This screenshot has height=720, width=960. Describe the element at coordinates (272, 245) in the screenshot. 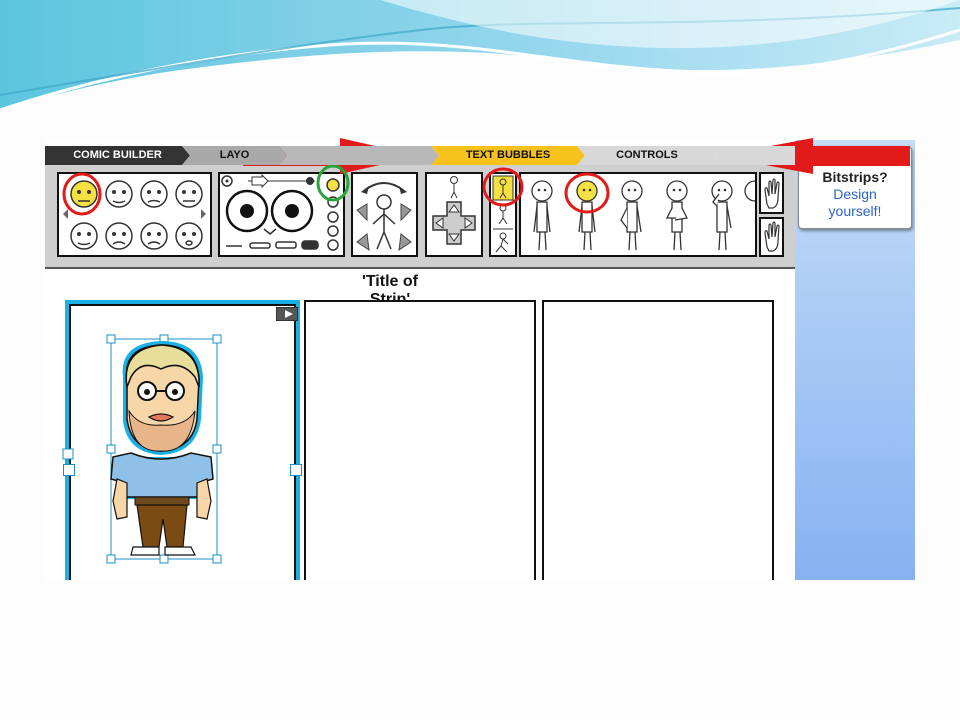

I see `mouth-icon` at that location.